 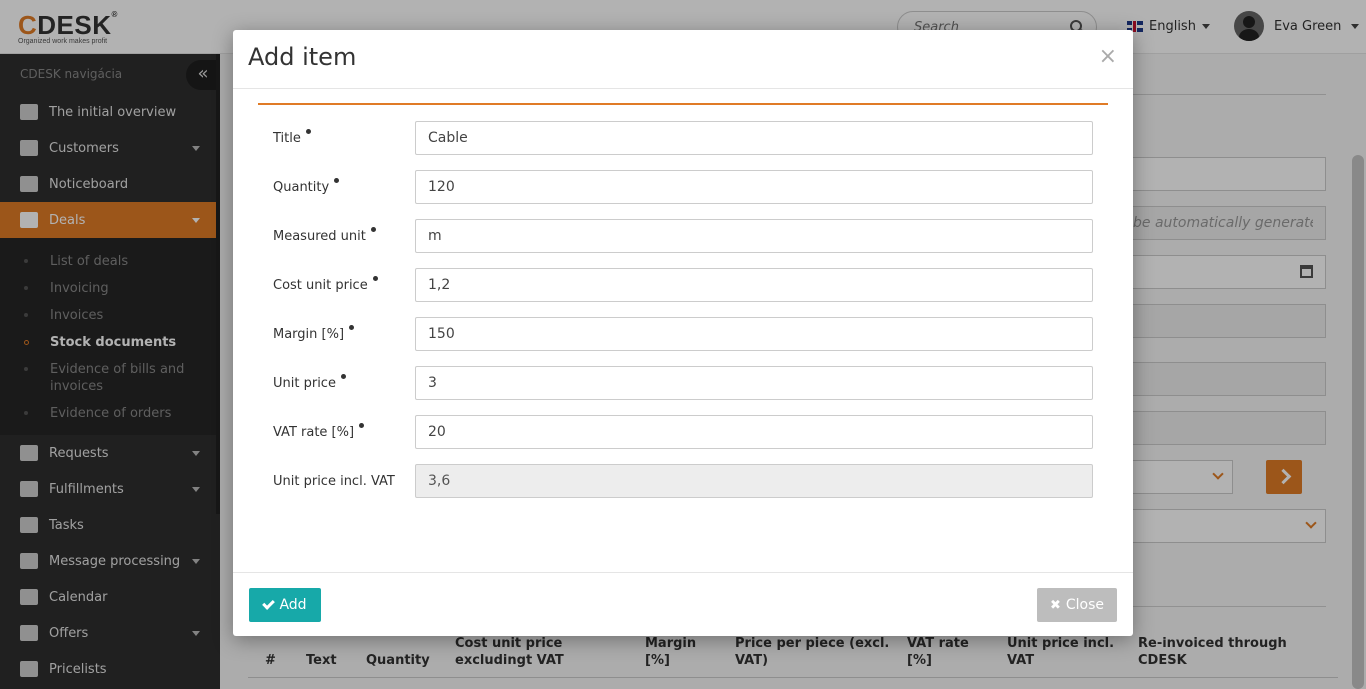 I want to click on add-button: Add, so click(x=285, y=605).